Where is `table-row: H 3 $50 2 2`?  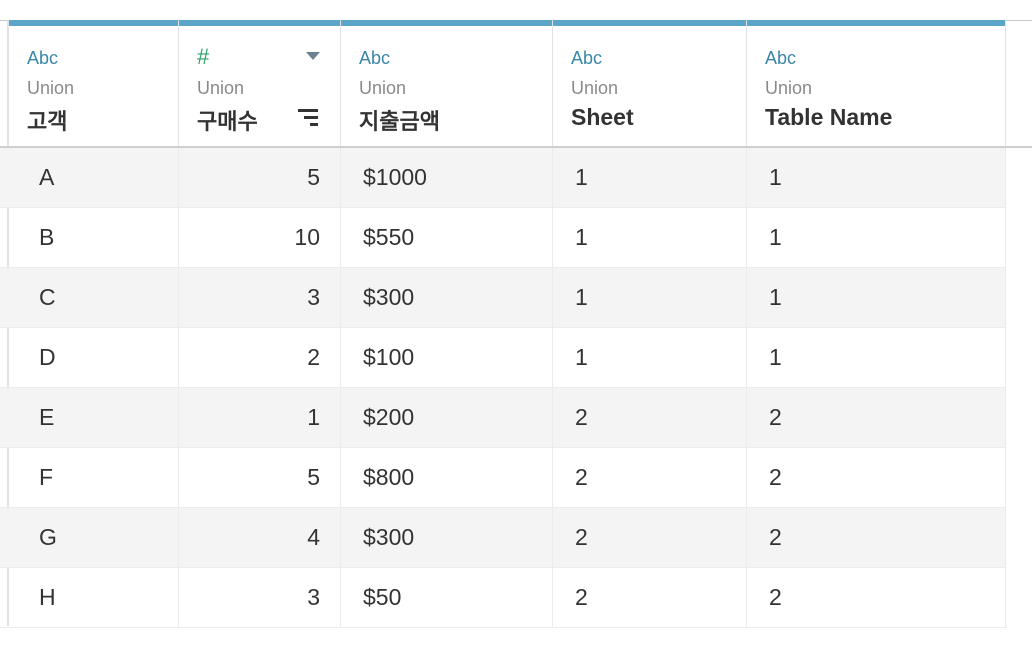
table-row: H 3 $50 2 2 is located at coordinates (503, 598).